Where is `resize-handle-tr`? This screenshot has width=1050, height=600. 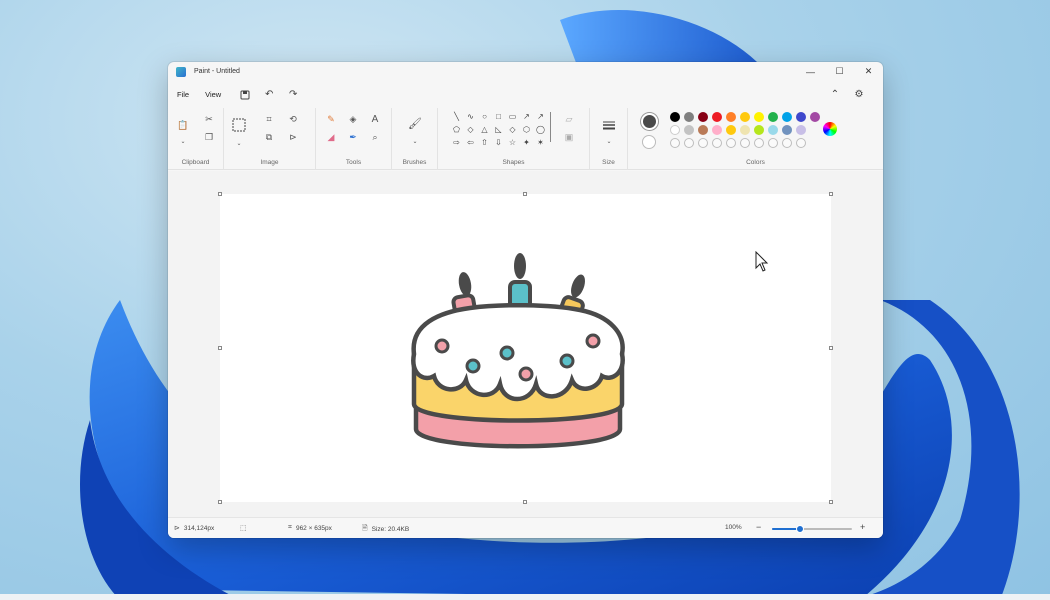 resize-handle-tr is located at coordinates (831, 194).